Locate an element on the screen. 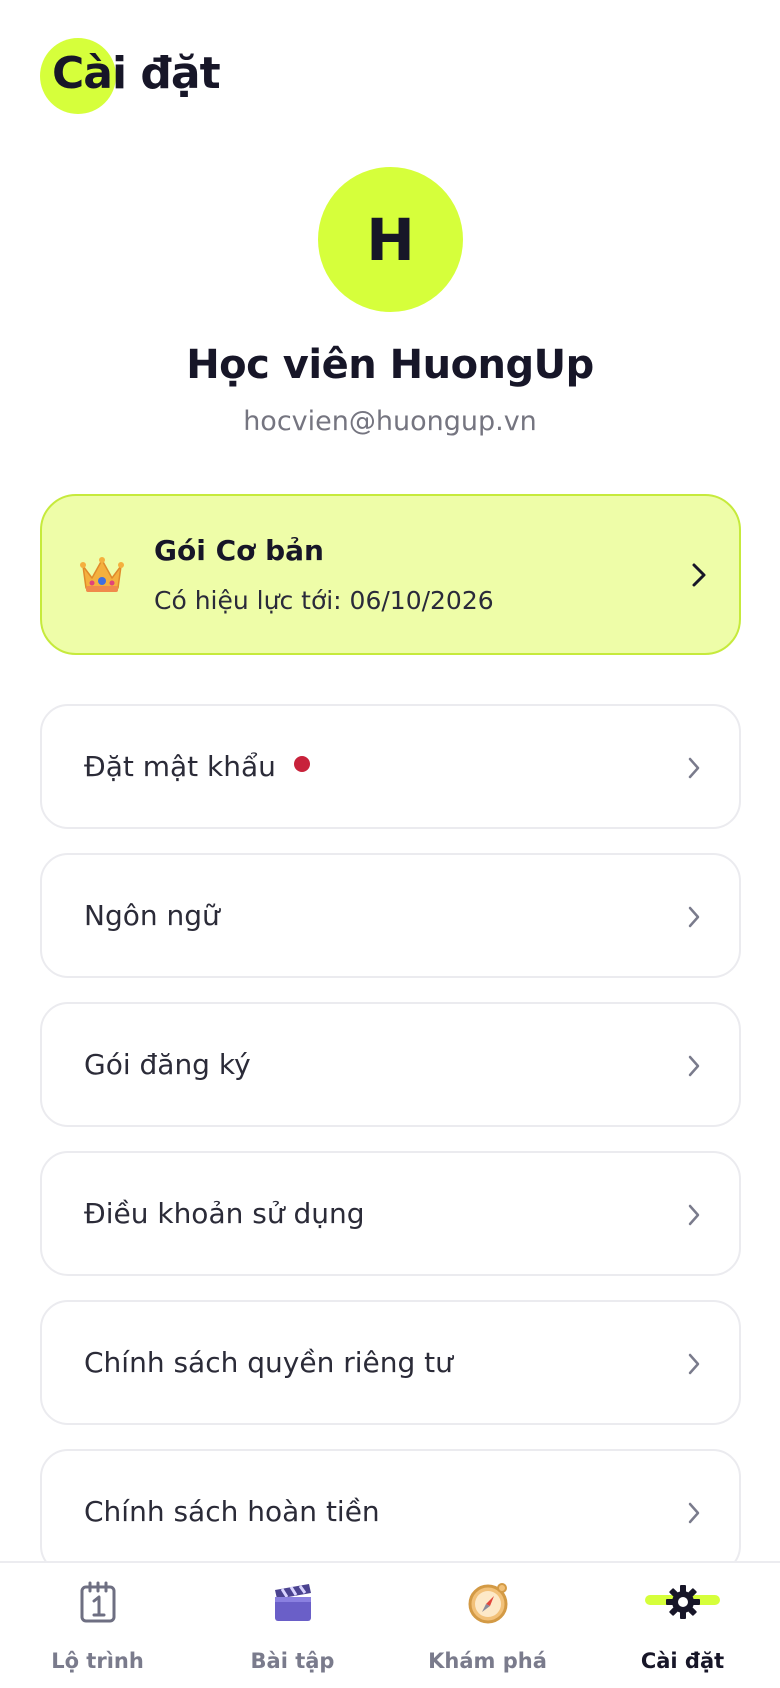 This screenshot has width=780, height=1688. nav-label: Lộ trình is located at coordinates (97, 1661).